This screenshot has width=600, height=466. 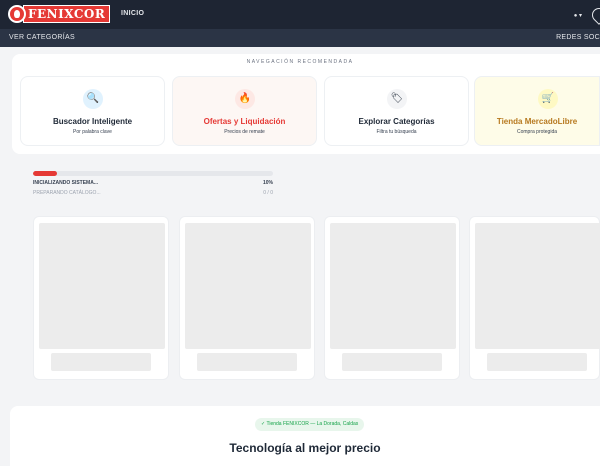 I want to click on nav-card-subtitle: Compra protegida, so click(x=537, y=132).